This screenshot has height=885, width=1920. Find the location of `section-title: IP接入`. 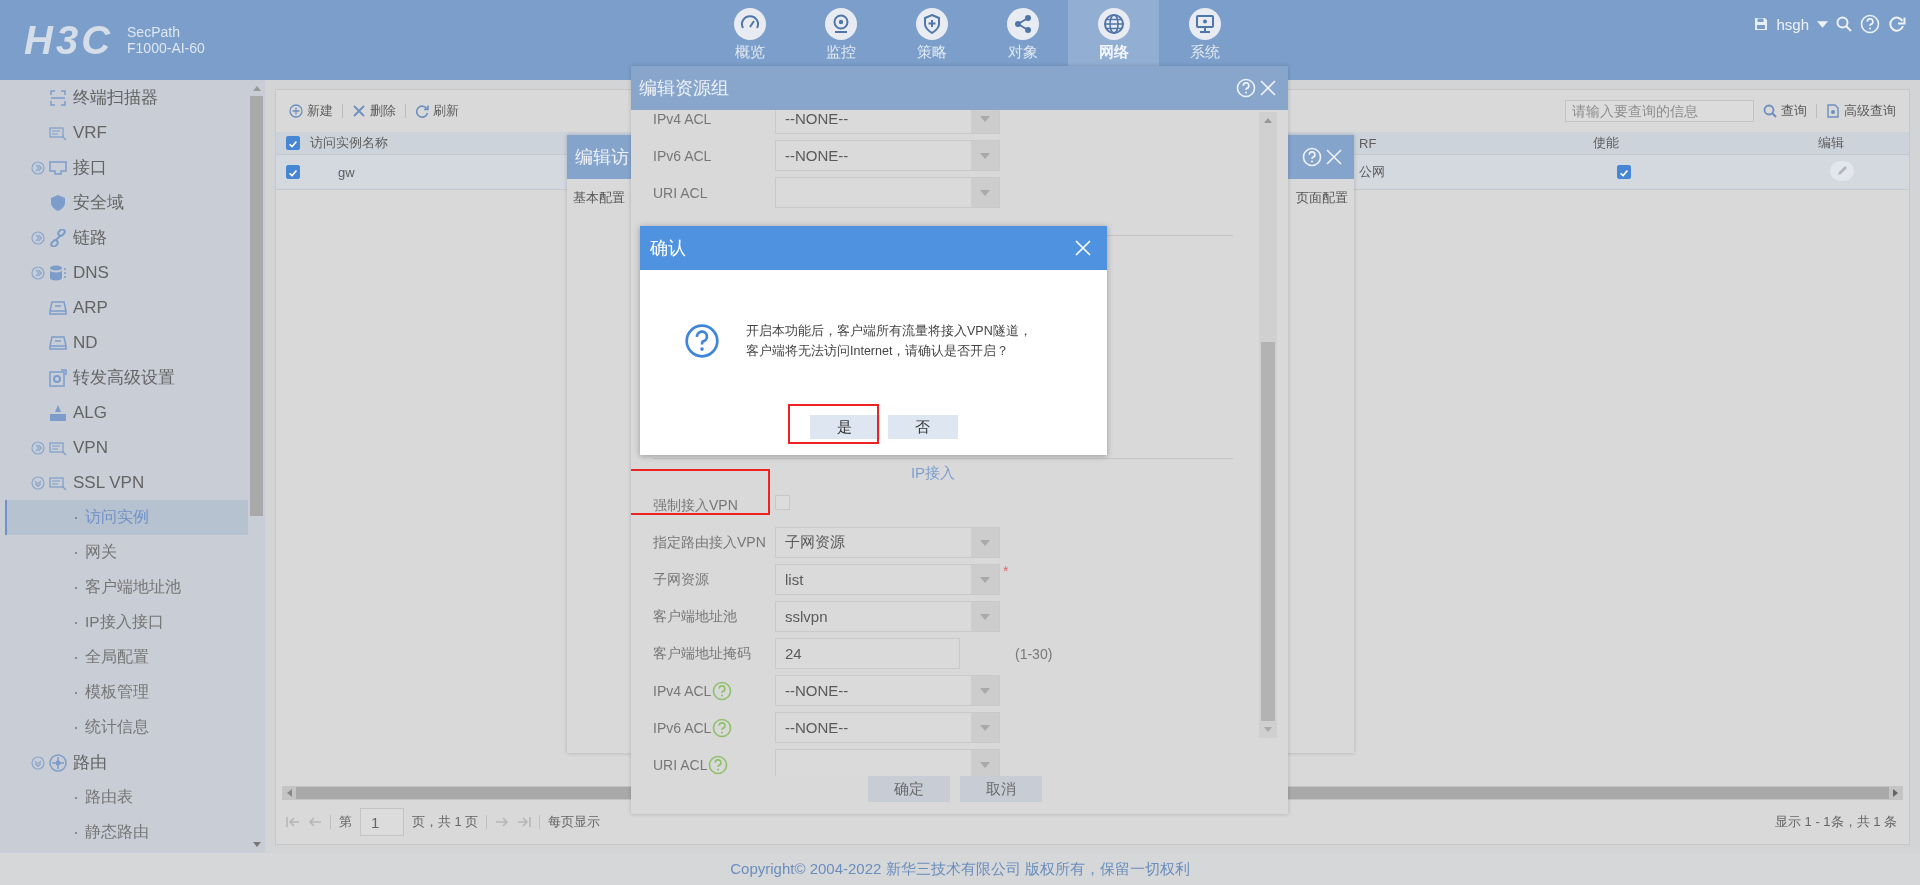

section-title: IP接入 is located at coordinates (933, 472).